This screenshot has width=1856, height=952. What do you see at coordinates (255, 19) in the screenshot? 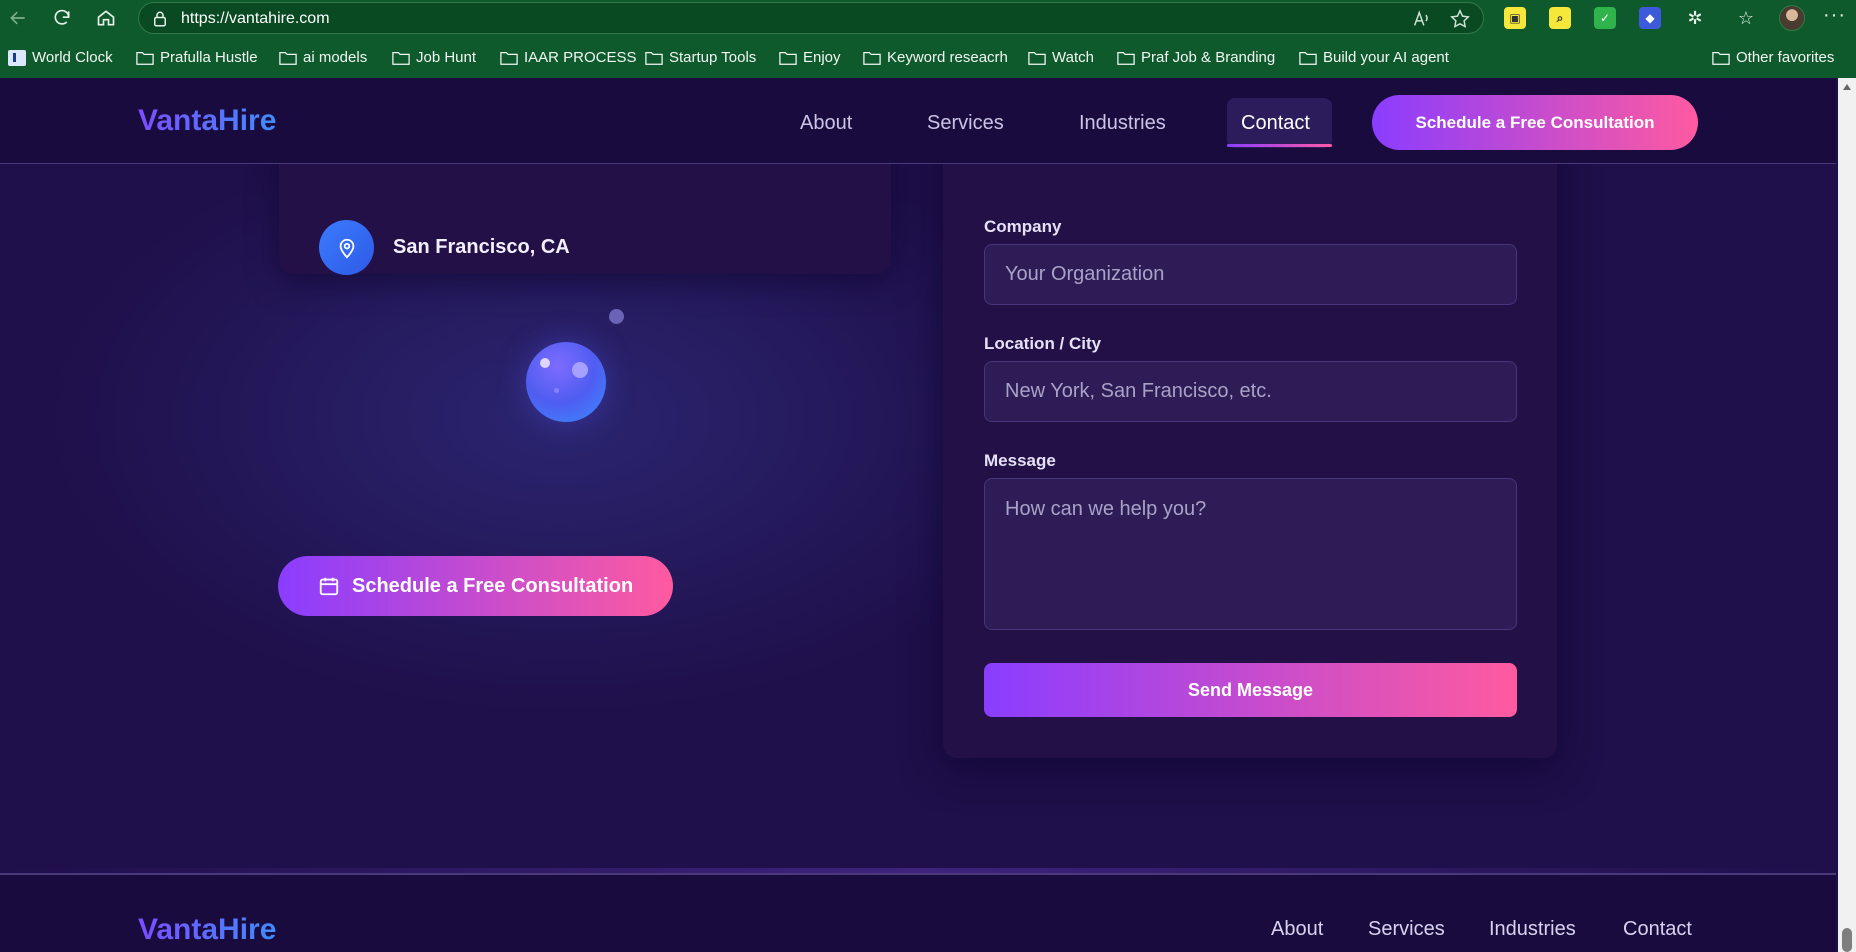
I see `url-text: https://vantahire.com` at bounding box center [255, 19].